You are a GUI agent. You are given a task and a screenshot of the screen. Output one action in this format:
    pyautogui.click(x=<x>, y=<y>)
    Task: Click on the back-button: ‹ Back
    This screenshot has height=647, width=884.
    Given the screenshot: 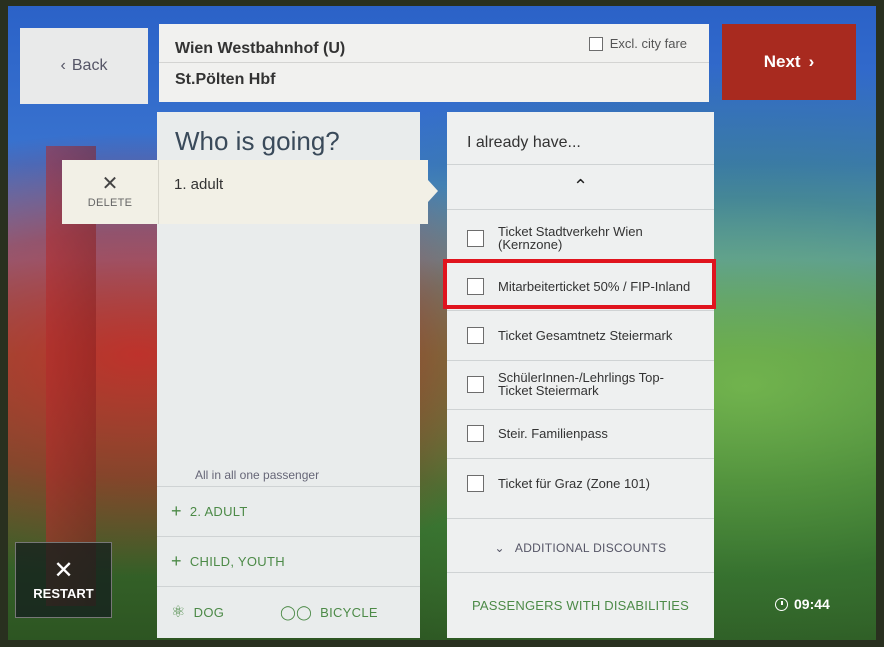 What is the action you would take?
    pyautogui.click(x=84, y=66)
    